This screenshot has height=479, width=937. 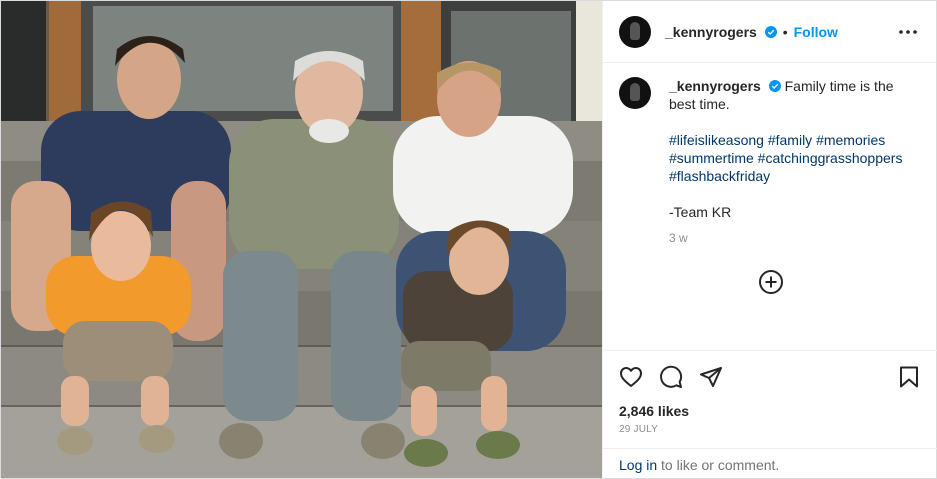 I want to click on more-options-icon, so click(x=908, y=32).